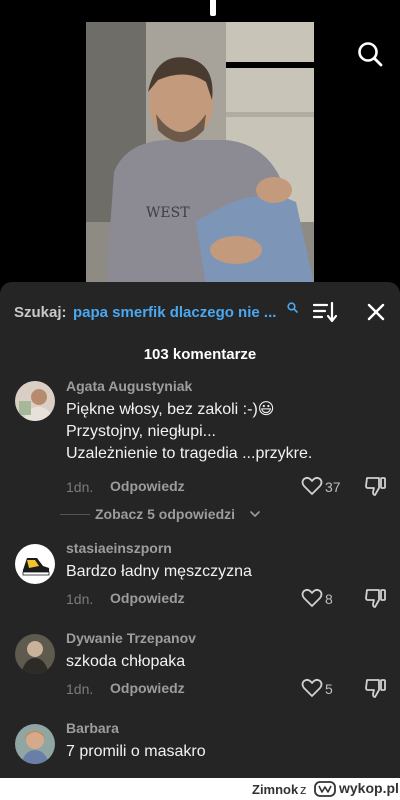 The height and width of the screenshot is (800, 400). I want to click on comment-author: Dywanie Trzepanov, so click(131, 638).